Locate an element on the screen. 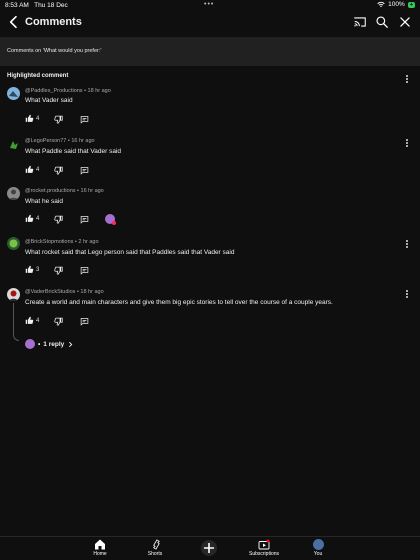 The width and height of the screenshot is (420, 560). nav-home: Home is located at coordinates (100, 548).